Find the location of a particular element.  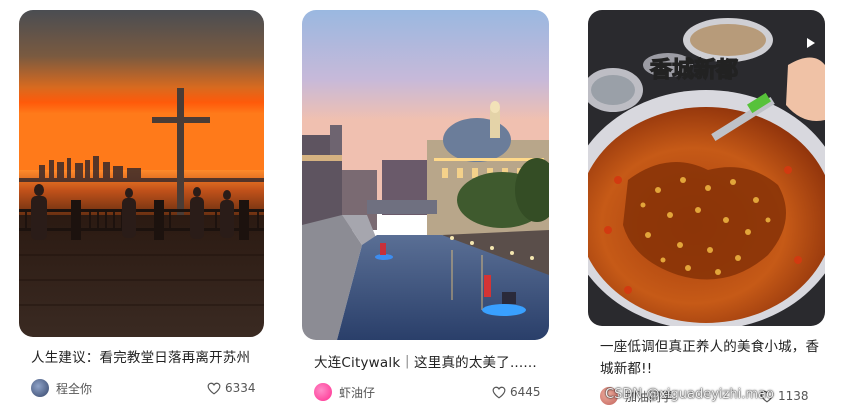

card-3-title-line2: 城新都!! is located at coordinates (626, 369).